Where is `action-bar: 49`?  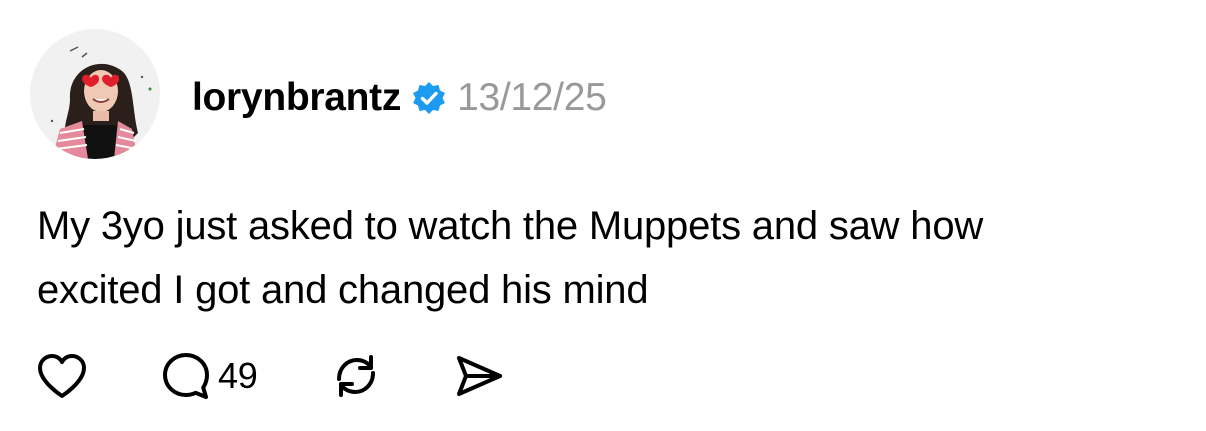 action-bar: 49 is located at coordinates (270, 376).